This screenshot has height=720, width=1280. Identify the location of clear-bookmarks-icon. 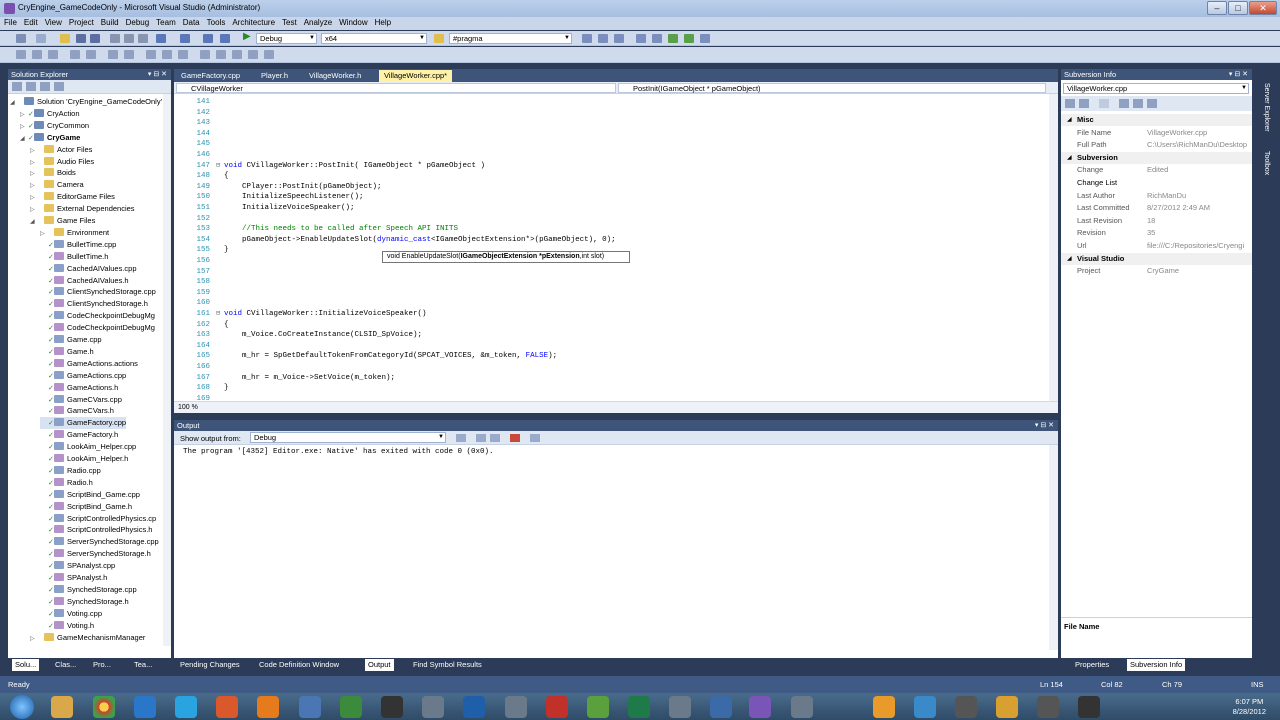
(237, 54).